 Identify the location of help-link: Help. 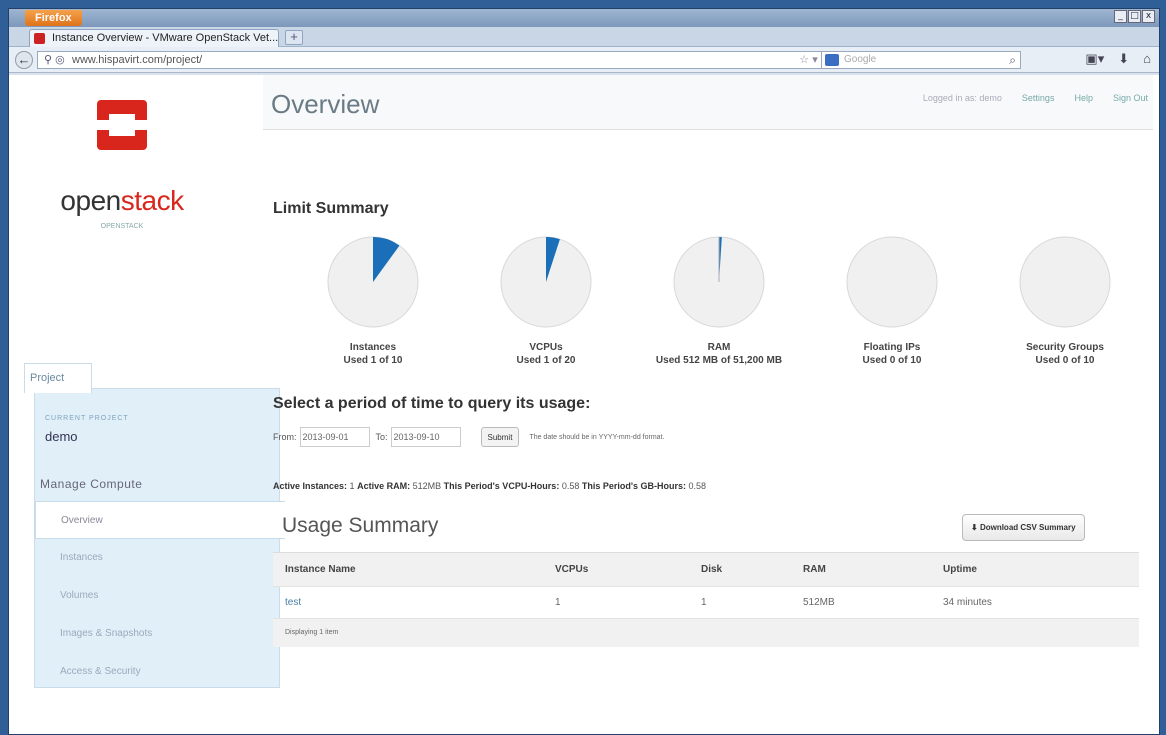
(1083, 98).